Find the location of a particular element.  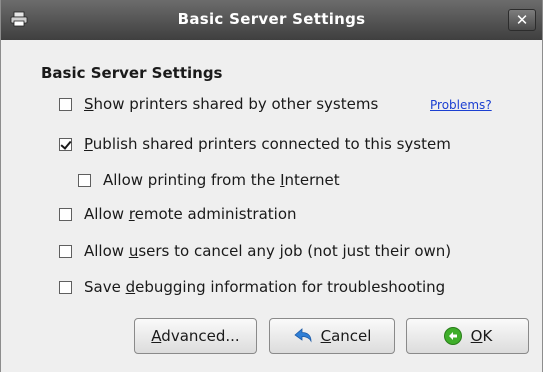

close-icon: ✕ is located at coordinates (522, 20).